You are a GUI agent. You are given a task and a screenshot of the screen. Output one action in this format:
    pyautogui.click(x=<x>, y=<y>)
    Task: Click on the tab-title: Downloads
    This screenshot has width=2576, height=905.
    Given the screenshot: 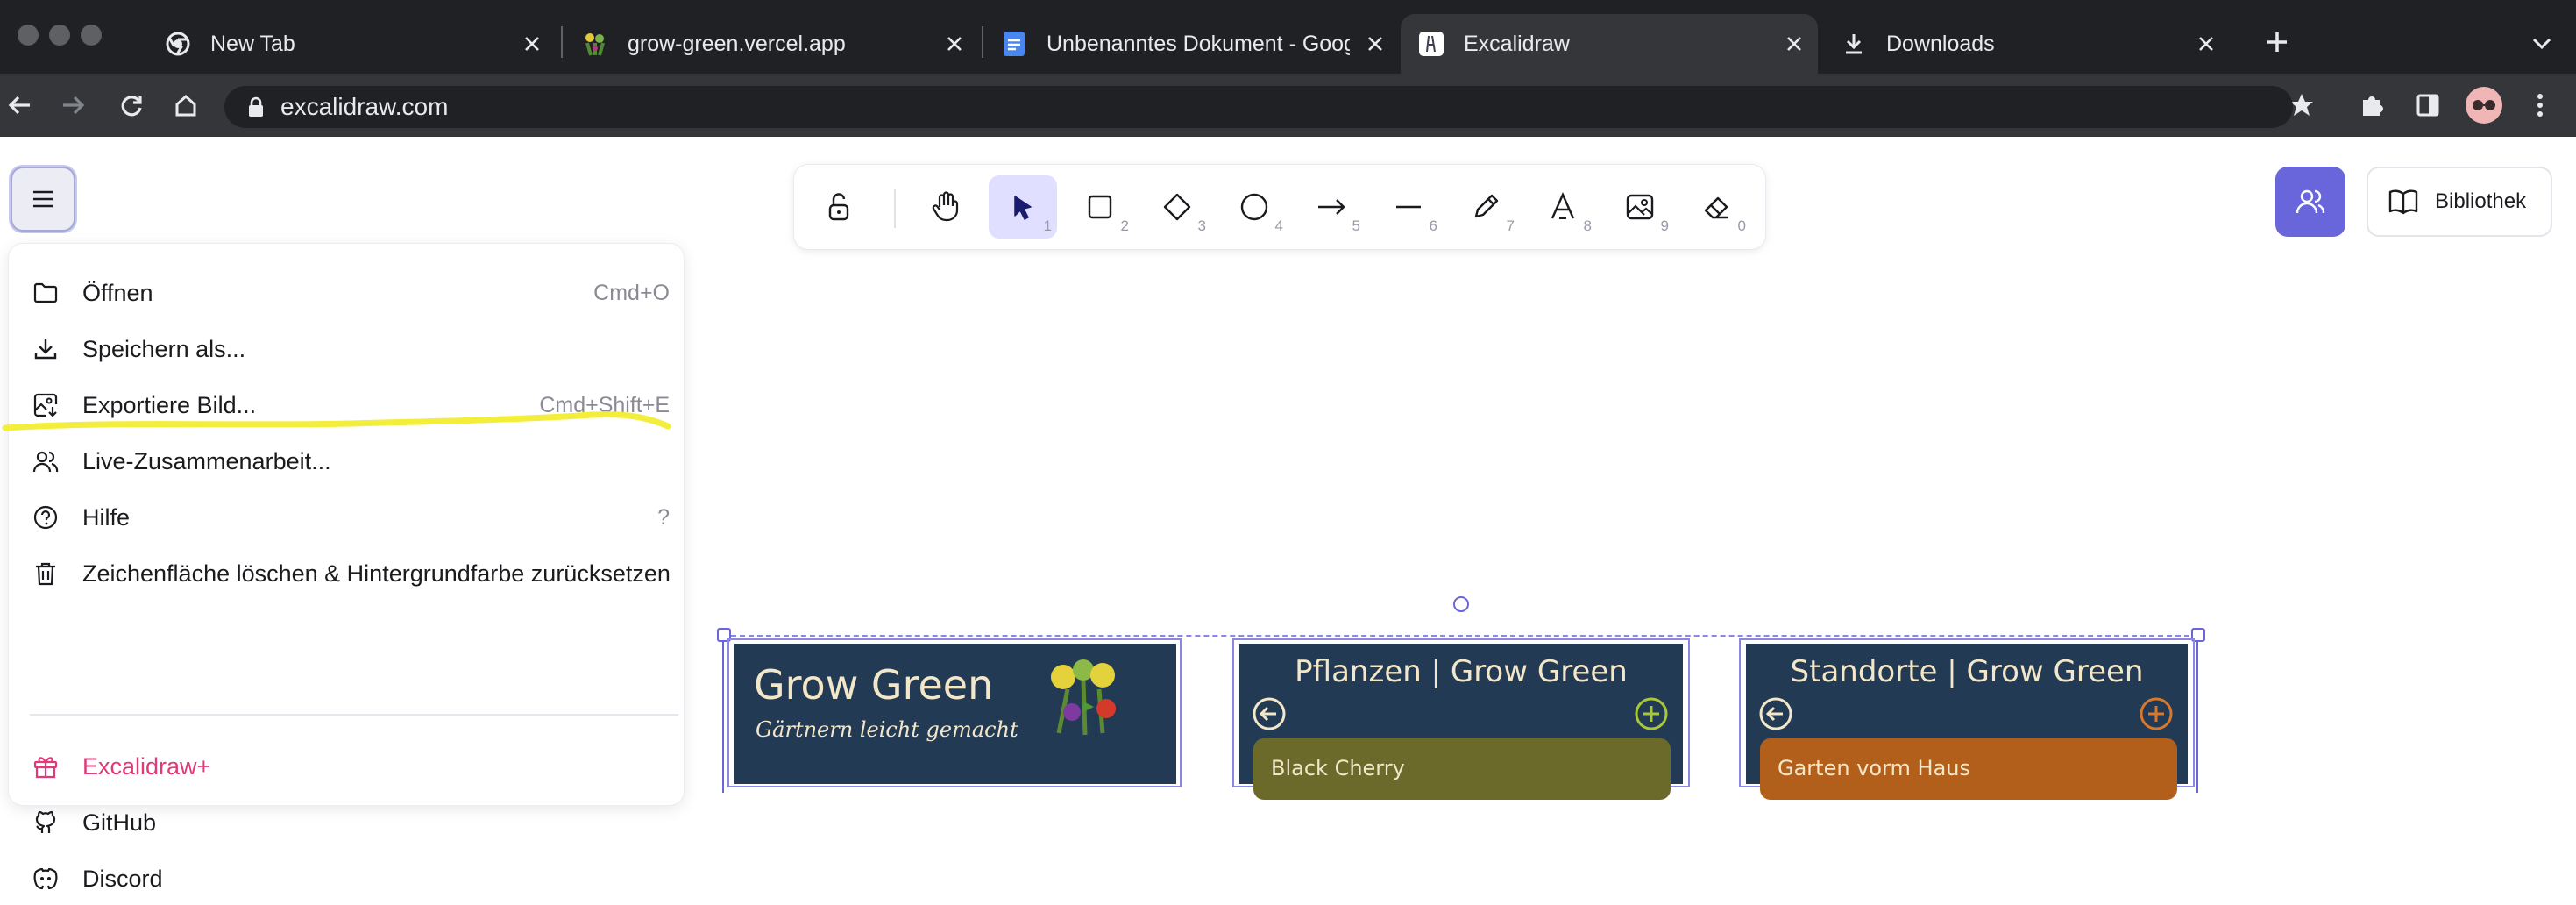 What is the action you would take?
    pyautogui.click(x=1940, y=43)
    